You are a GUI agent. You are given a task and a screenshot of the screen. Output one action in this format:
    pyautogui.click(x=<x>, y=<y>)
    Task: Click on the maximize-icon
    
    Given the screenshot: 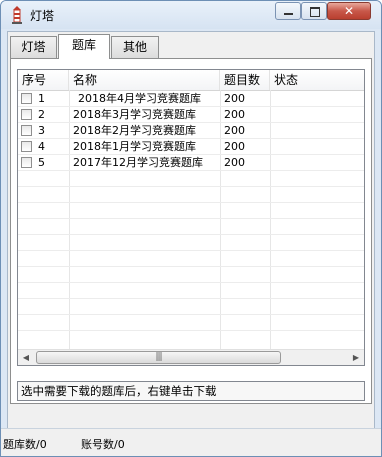 What is the action you would take?
    pyautogui.click(x=315, y=12)
    